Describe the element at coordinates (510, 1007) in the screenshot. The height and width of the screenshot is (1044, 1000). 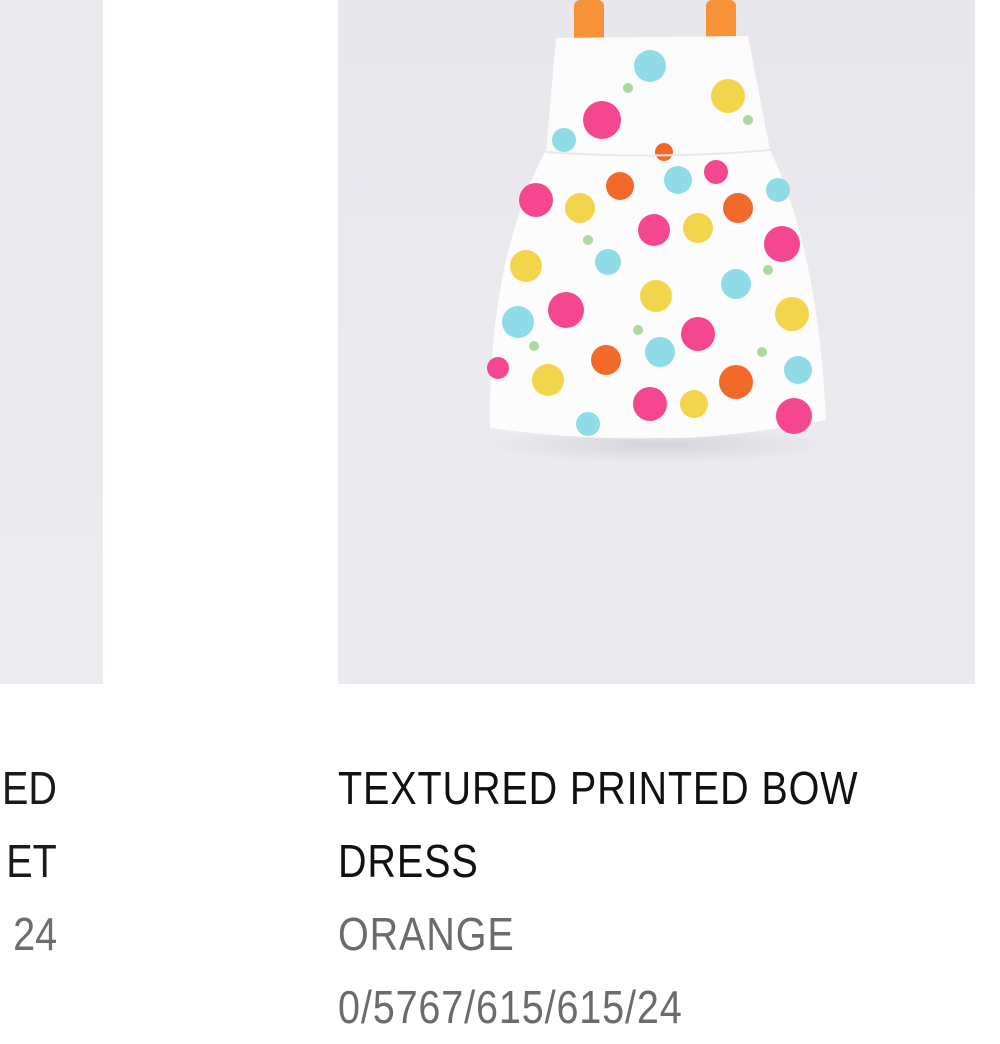
I see `product-reference: 0/5767/615/615/24` at that location.